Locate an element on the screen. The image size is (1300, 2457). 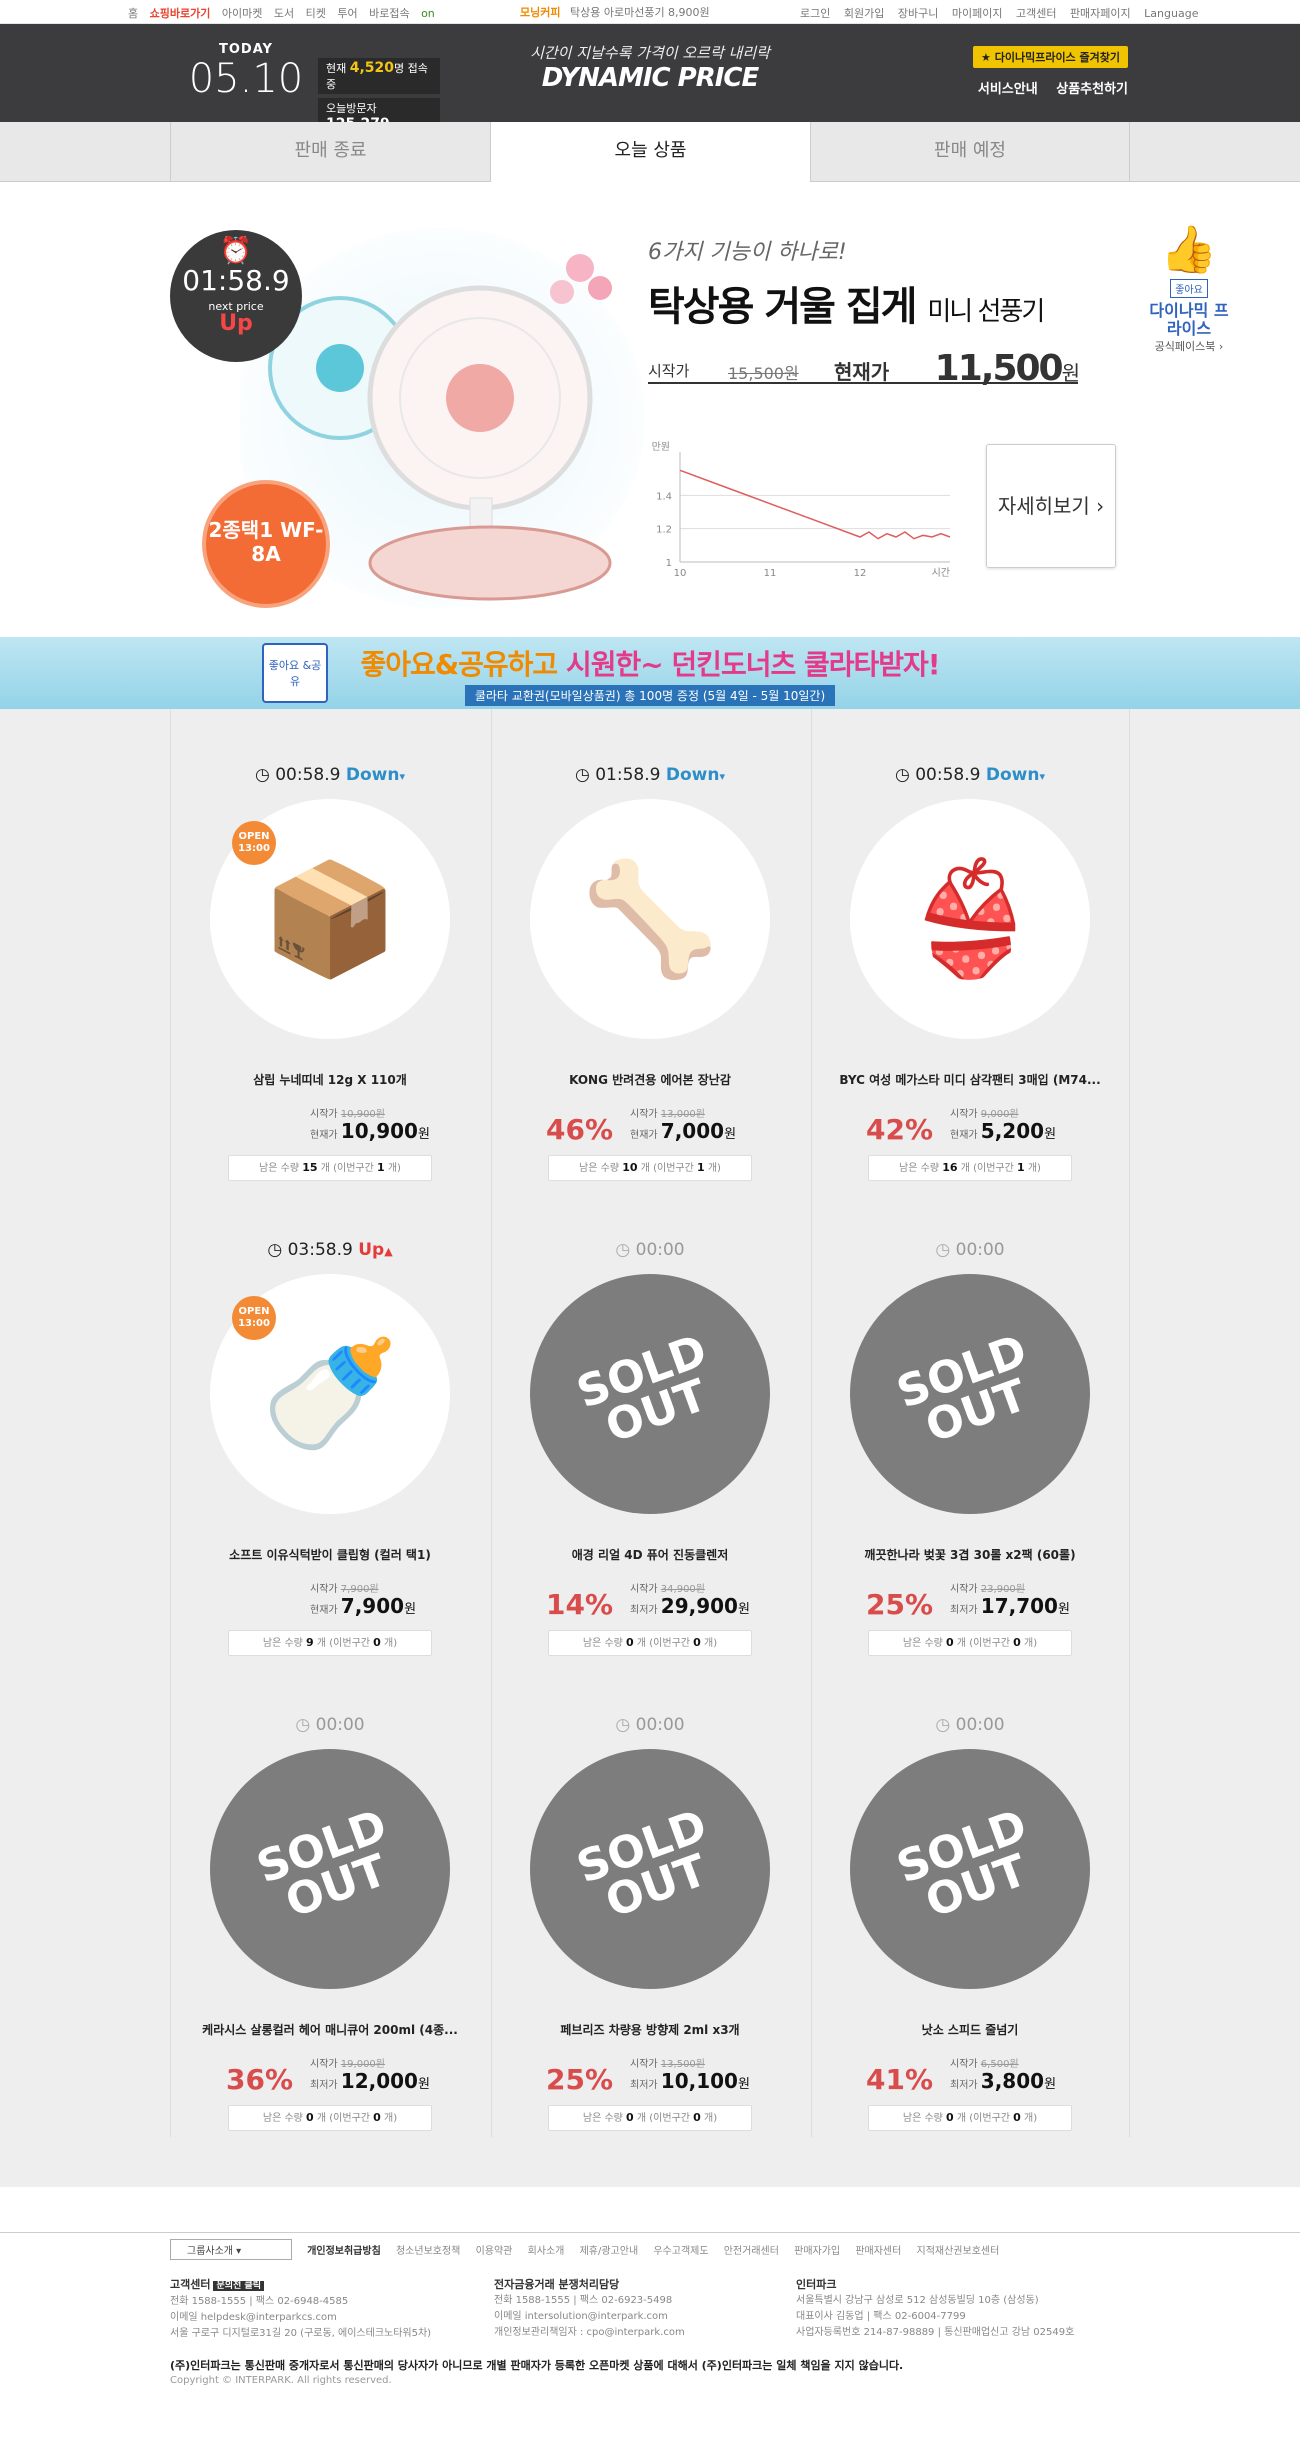
login-link: 로그인 is located at coordinates (815, 13).